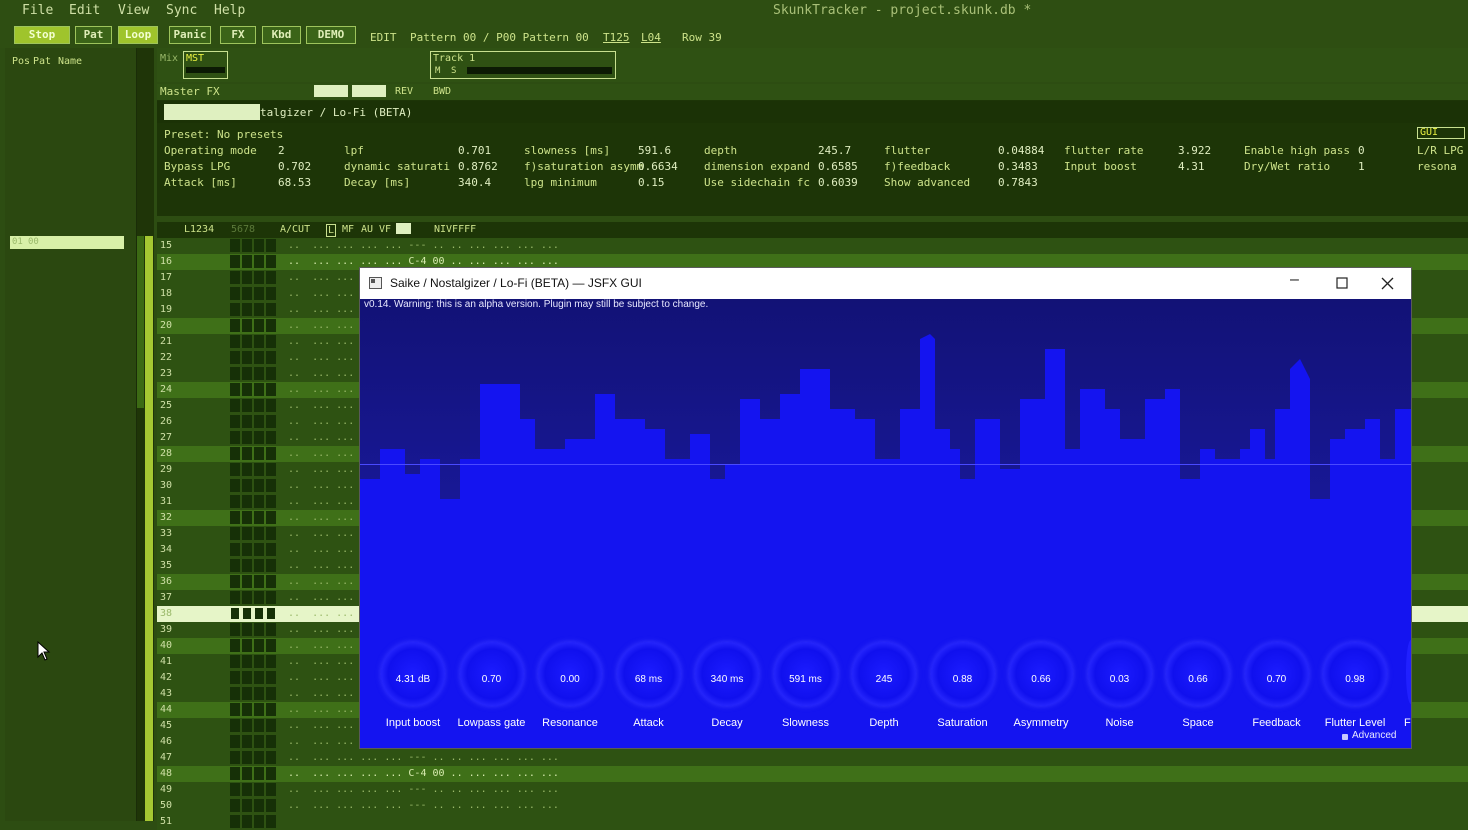  What do you see at coordinates (181, 10) in the screenshot?
I see `menu-sync: Sync` at bounding box center [181, 10].